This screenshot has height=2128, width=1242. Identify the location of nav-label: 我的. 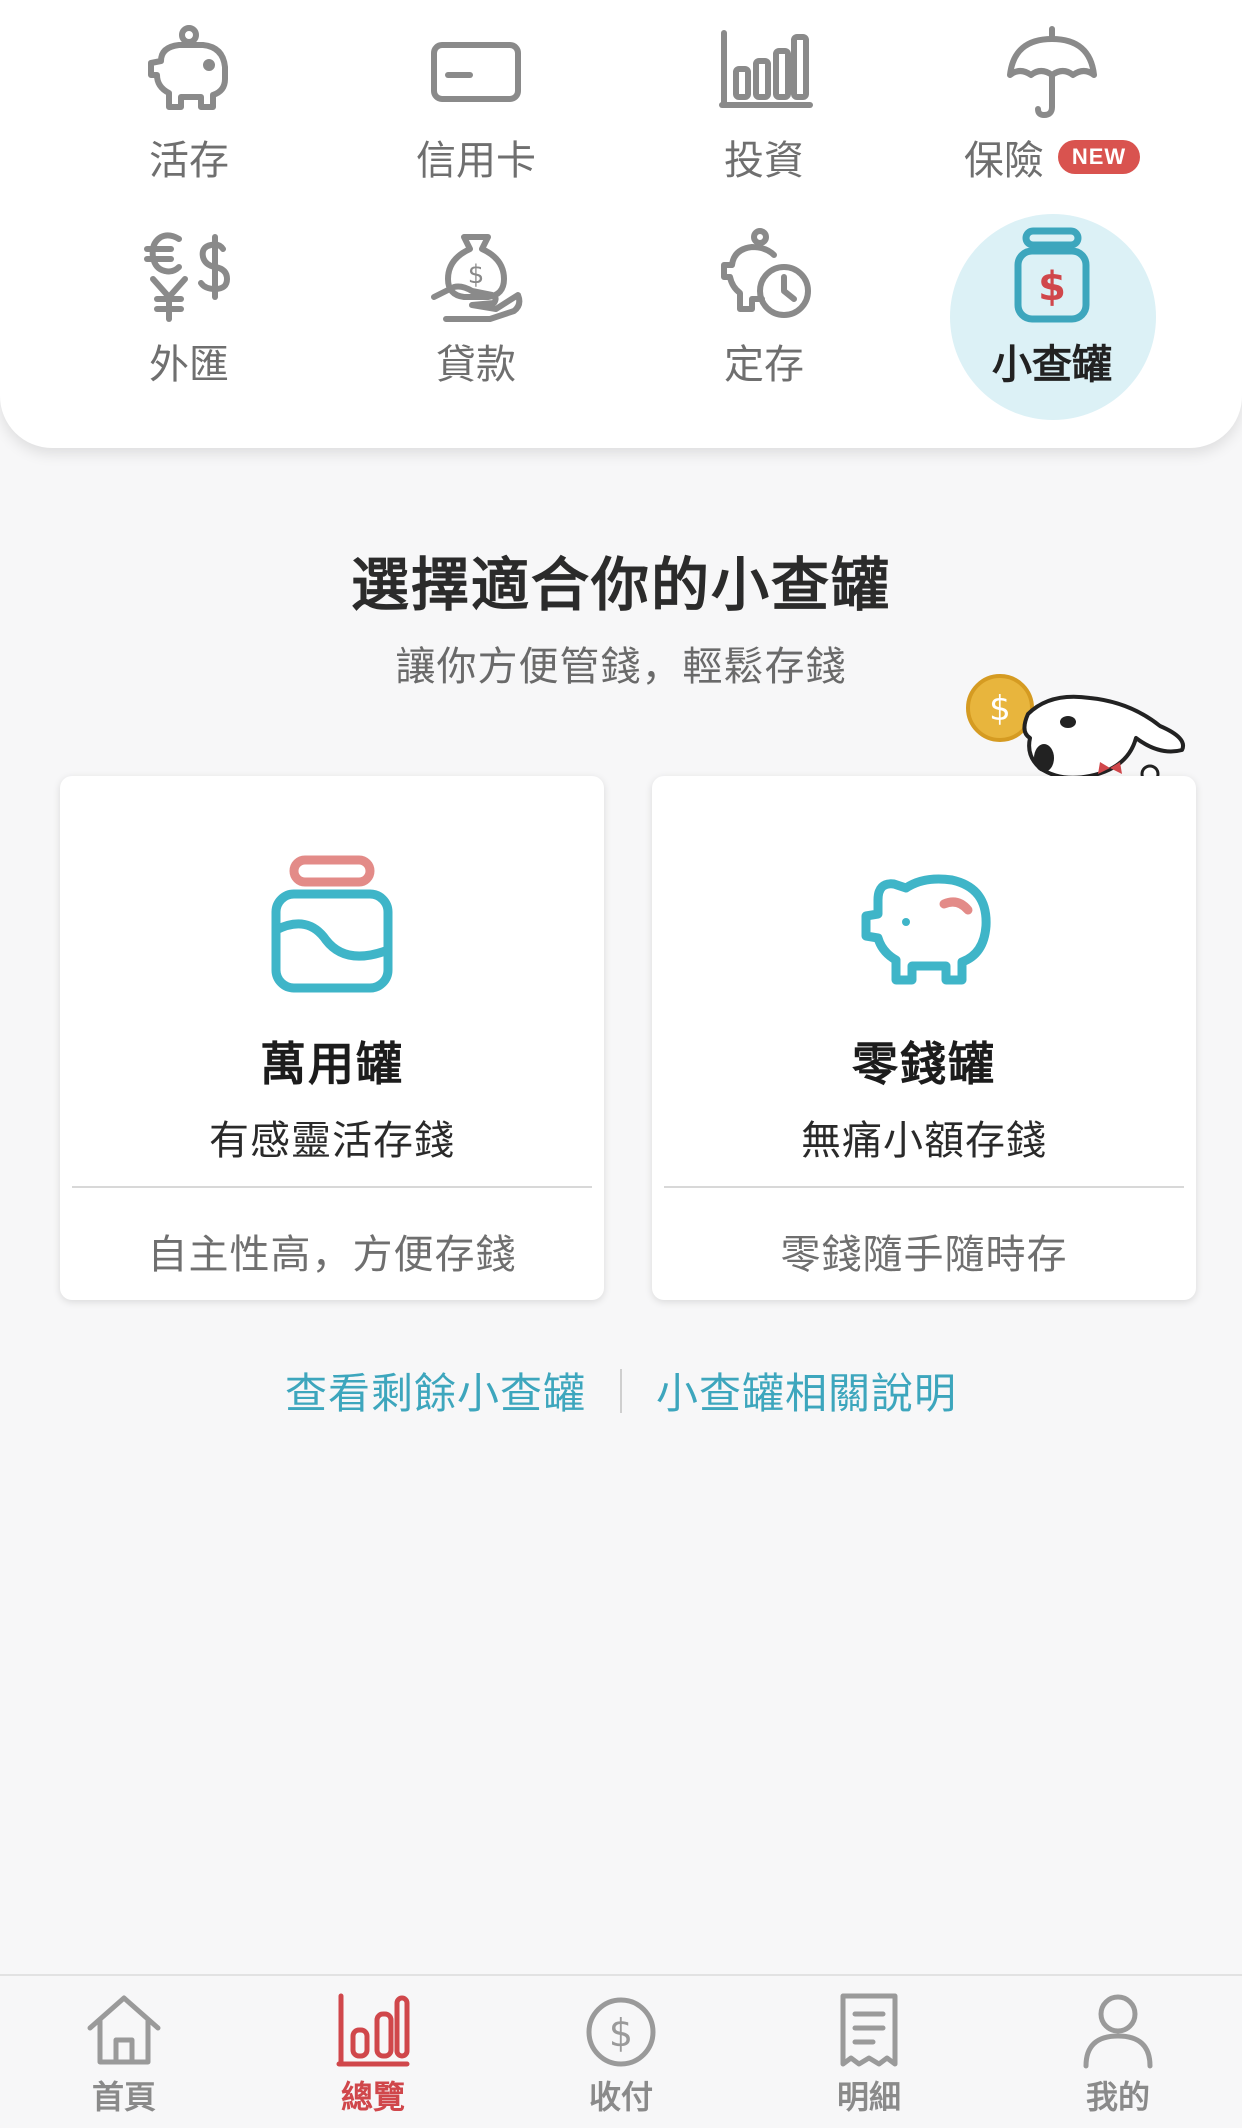
(1117, 2097).